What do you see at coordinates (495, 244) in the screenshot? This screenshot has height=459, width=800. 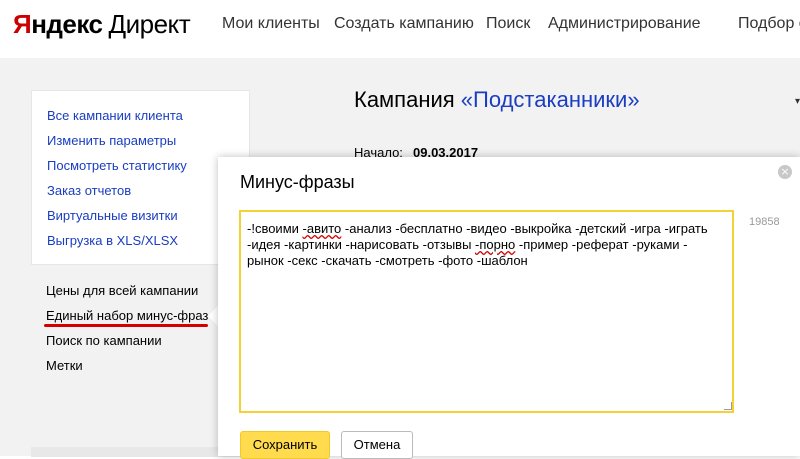 I see `misspelled-word: -порно` at bounding box center [495, 244].